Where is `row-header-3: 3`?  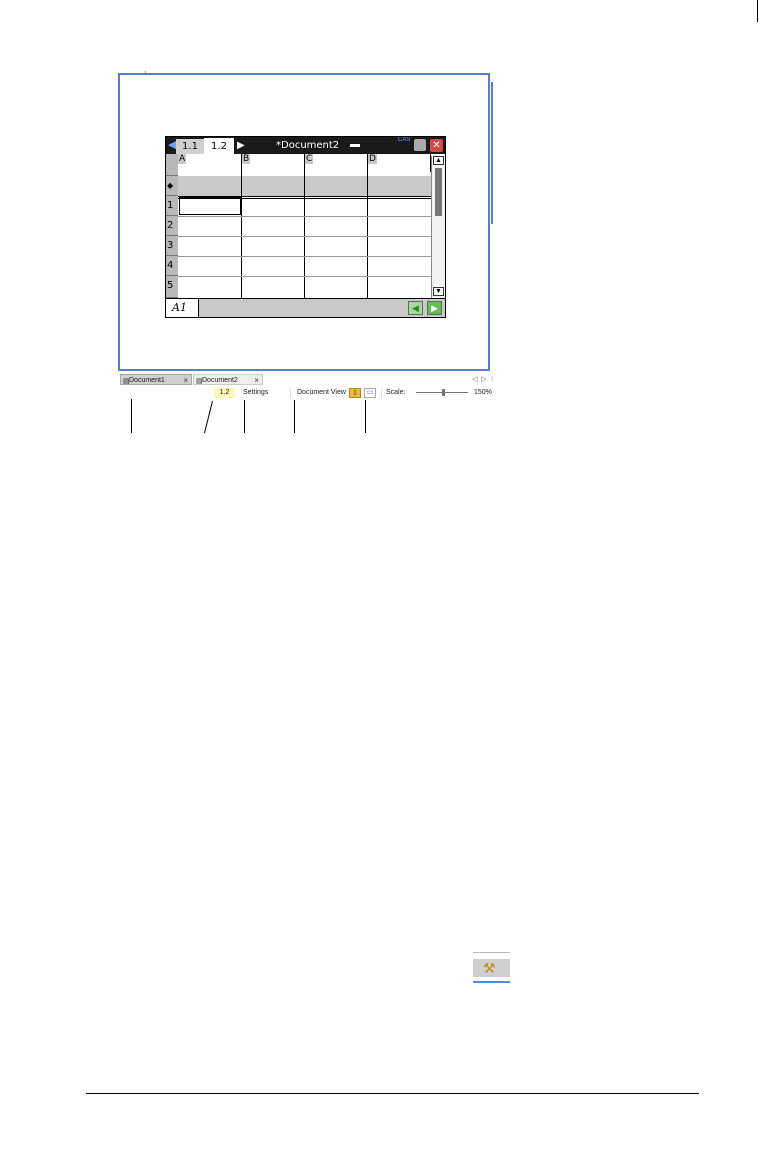 row-header-3: 3 is located at coordinates (172, 246).